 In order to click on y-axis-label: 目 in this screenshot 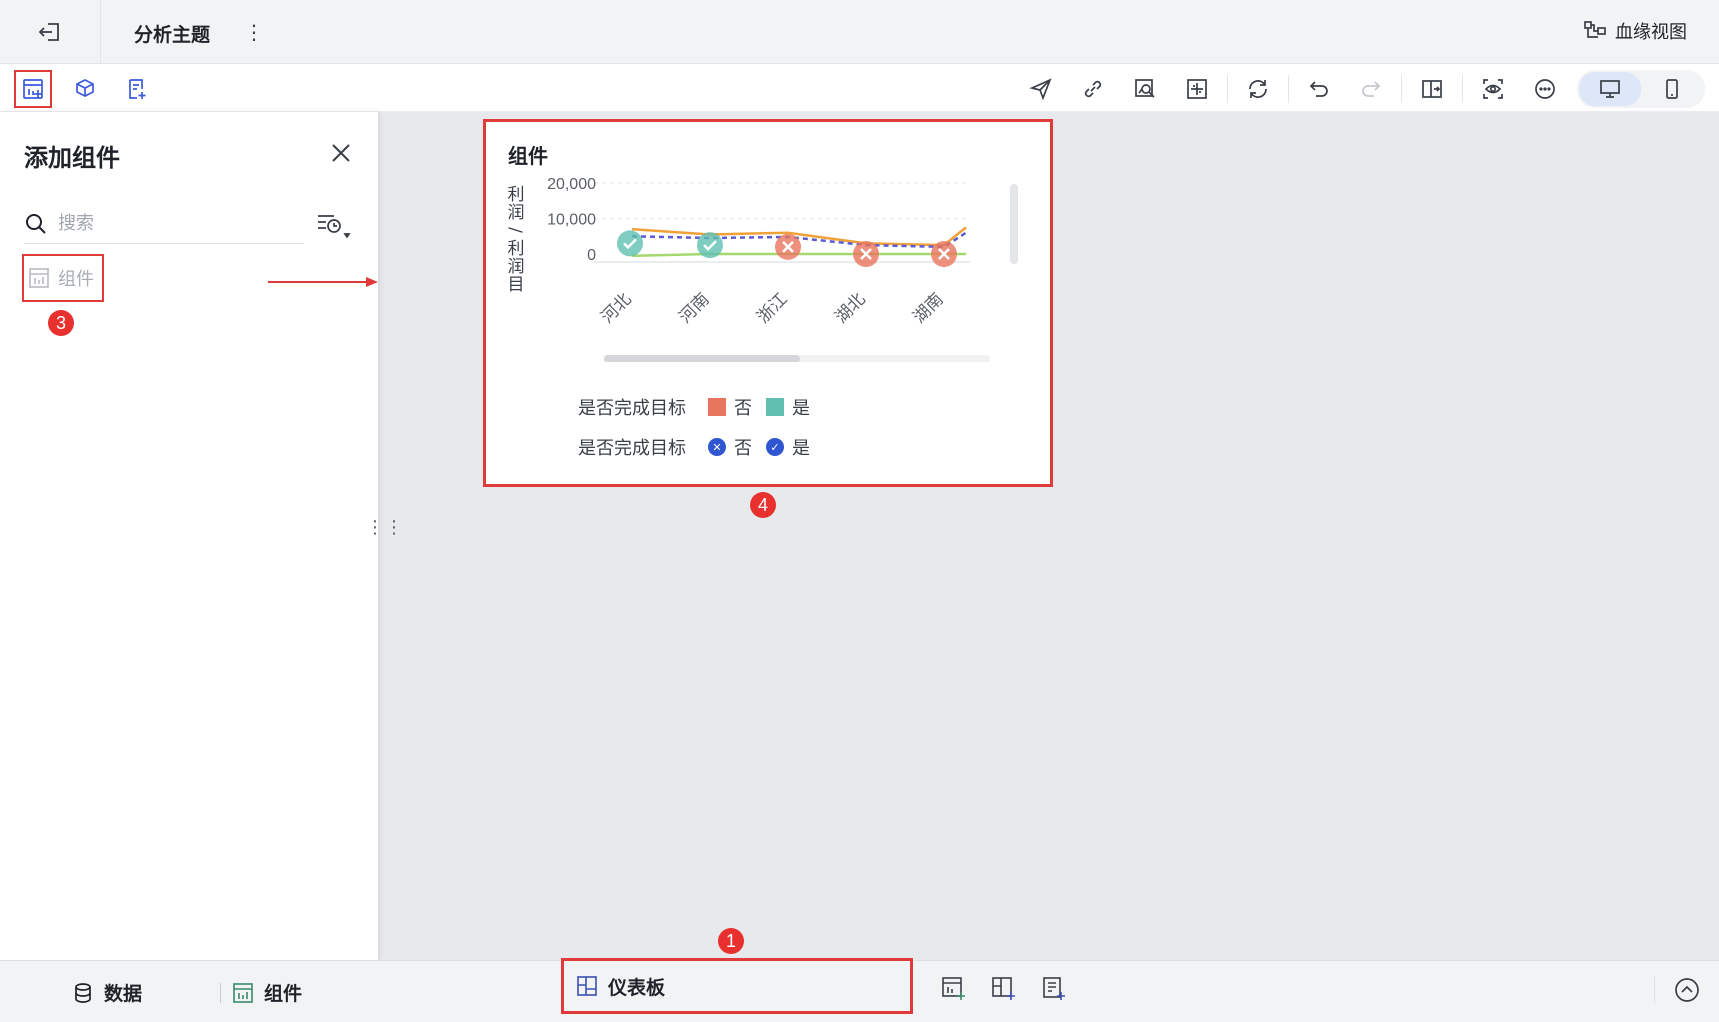, I will do `click(516, 285)`.